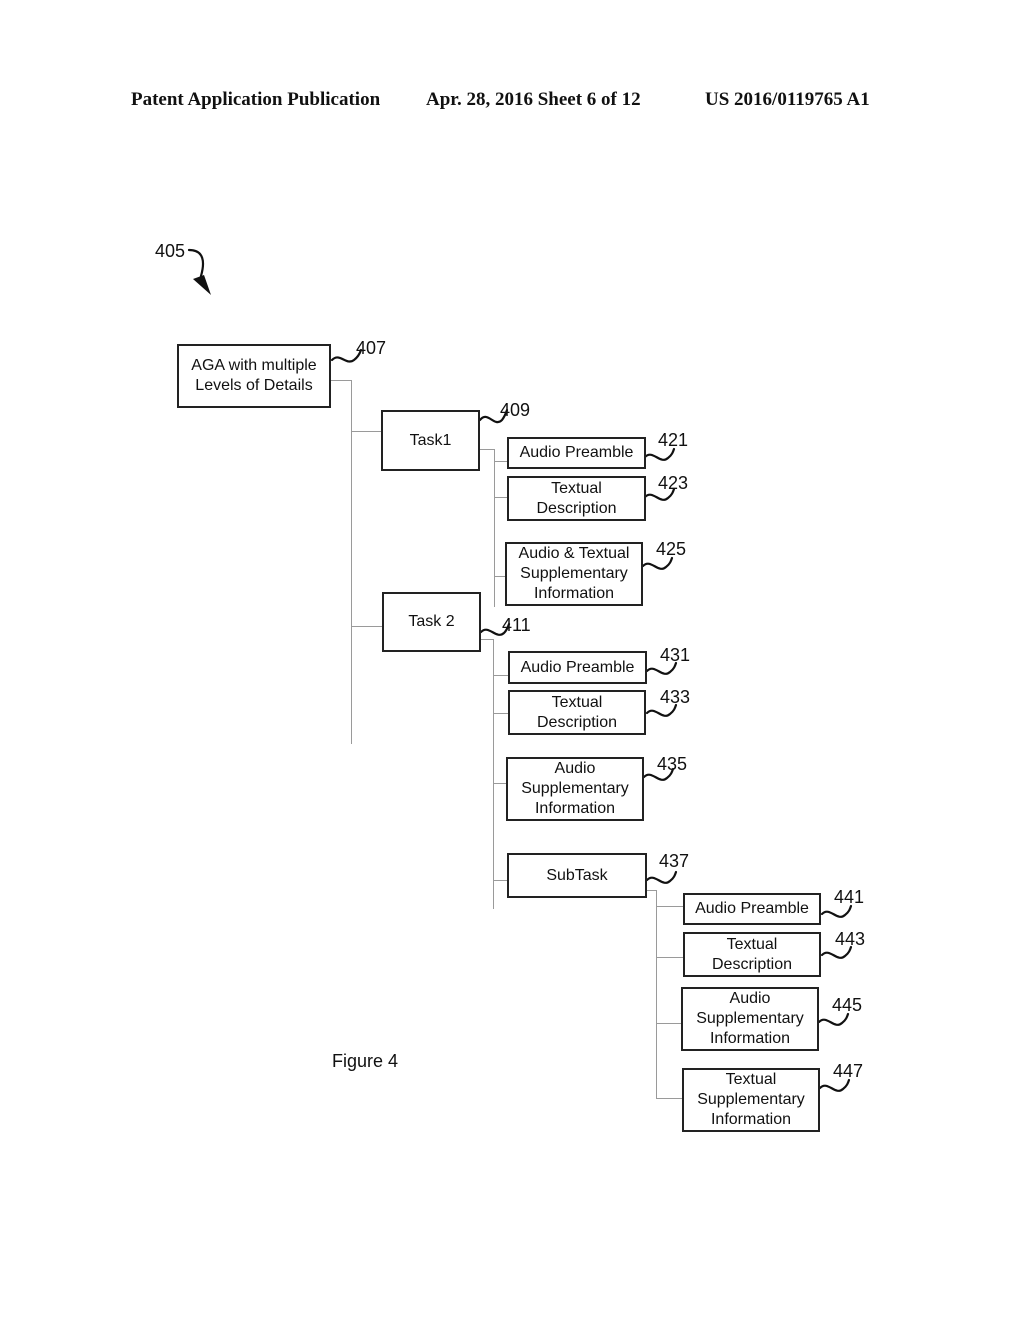 This screenshot has height=1320, width=1024. Describe the element at coordinates (675, 697) in the screenshot. I see `ref-433: 433` at that location.